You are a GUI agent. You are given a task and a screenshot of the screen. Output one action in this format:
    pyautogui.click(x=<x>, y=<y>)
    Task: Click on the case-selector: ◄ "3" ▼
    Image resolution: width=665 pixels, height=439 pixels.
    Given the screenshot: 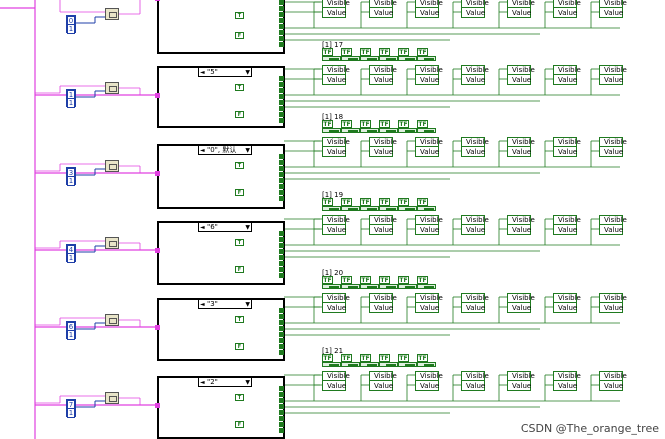 What is the action you would take?
    pyautogui.click(x=225, y=304)
    